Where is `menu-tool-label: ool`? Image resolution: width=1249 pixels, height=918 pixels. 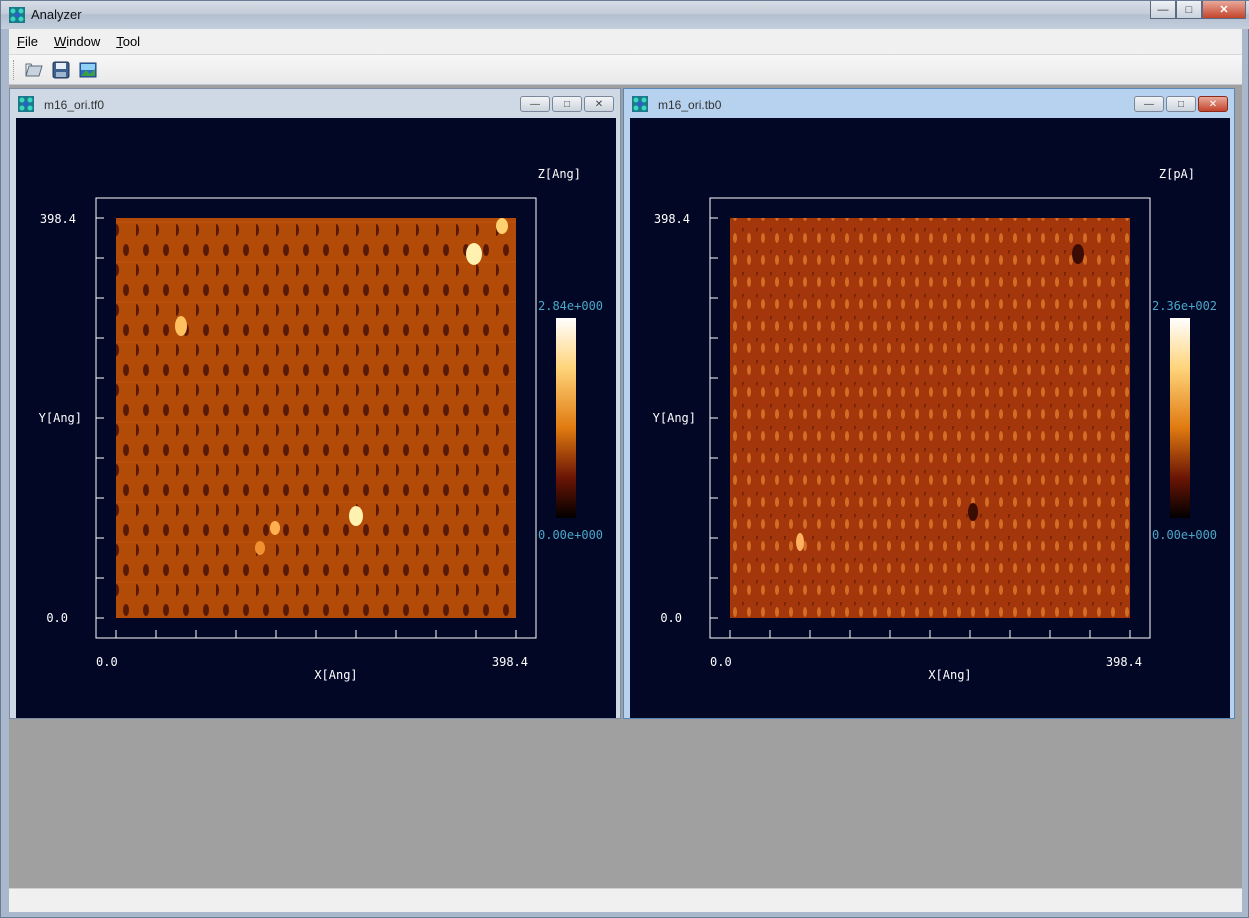
menu-tool-label: ool is located at coordinates (131, 41).